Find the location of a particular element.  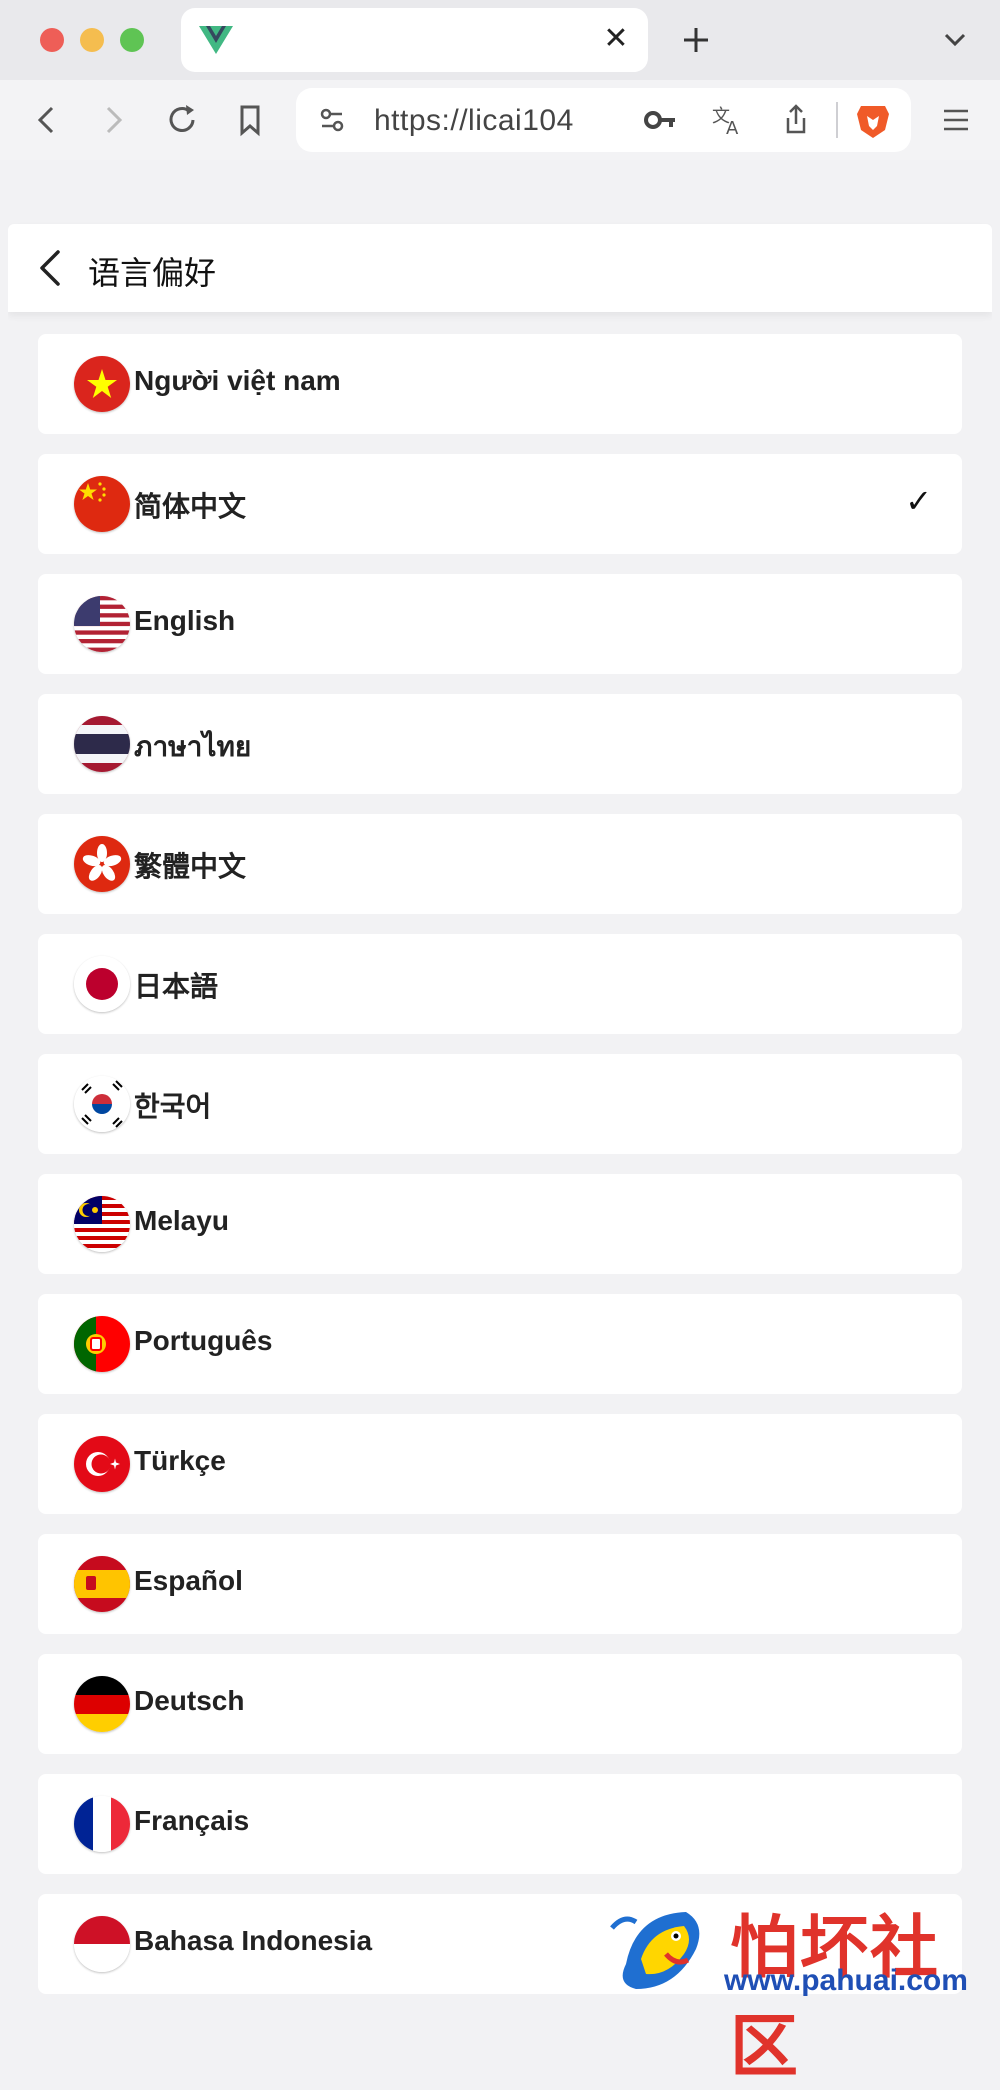

my-flag-icon is located at coordinates (102, 1224).